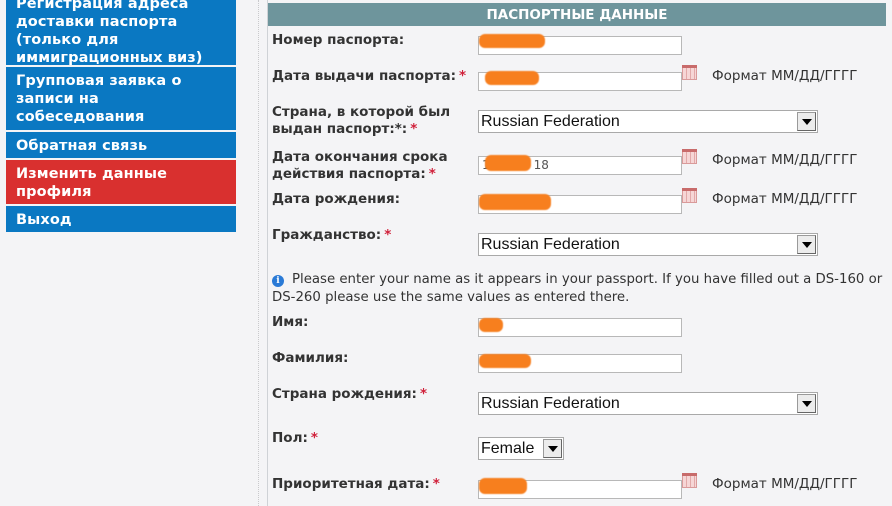  Describe the element at coordinates (550, 121) in the screenshot. I see `issuing-country-value: Russian Federation` at that location.